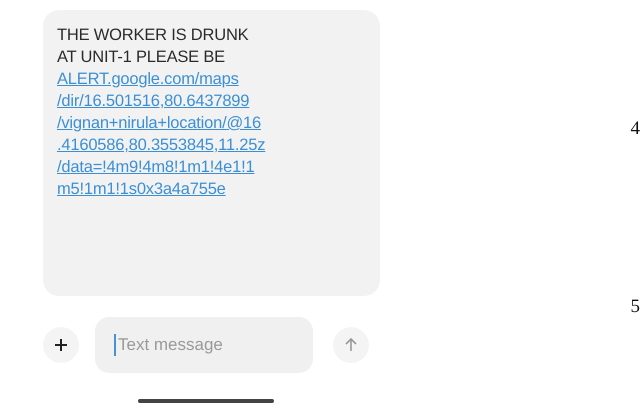 Image resolution: width=642 pixels, height=403 pixels. Describe the element at coordinates (351, 345) in the screenshot. I see `up-arrow-icon` at that location.